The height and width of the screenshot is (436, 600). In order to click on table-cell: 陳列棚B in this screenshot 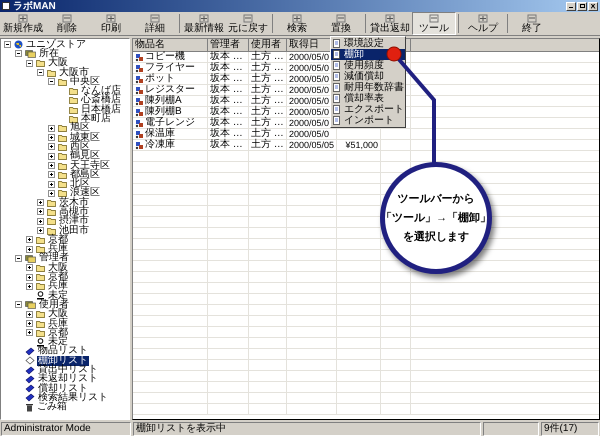, I will do `click(163, 112)`.